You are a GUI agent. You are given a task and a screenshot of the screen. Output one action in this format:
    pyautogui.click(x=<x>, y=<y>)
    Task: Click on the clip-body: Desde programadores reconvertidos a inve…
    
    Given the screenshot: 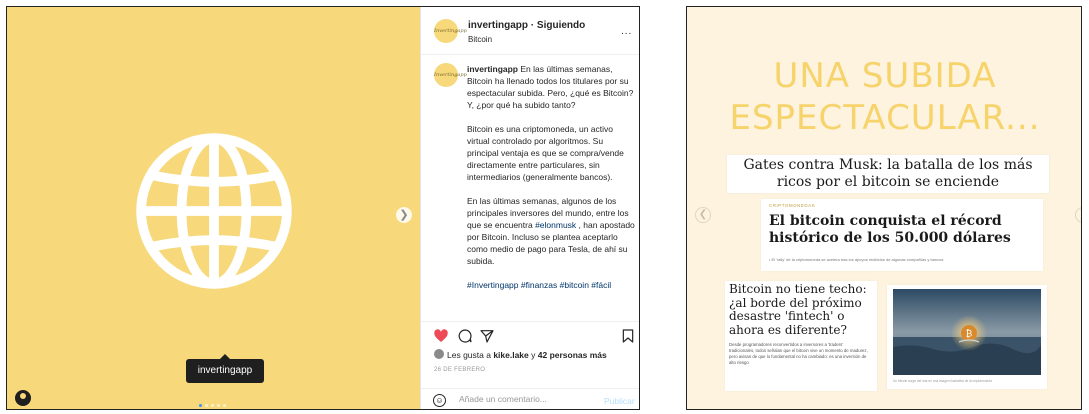 What is the action you would take?
    pyautogui.click(x=798, y=353)
    